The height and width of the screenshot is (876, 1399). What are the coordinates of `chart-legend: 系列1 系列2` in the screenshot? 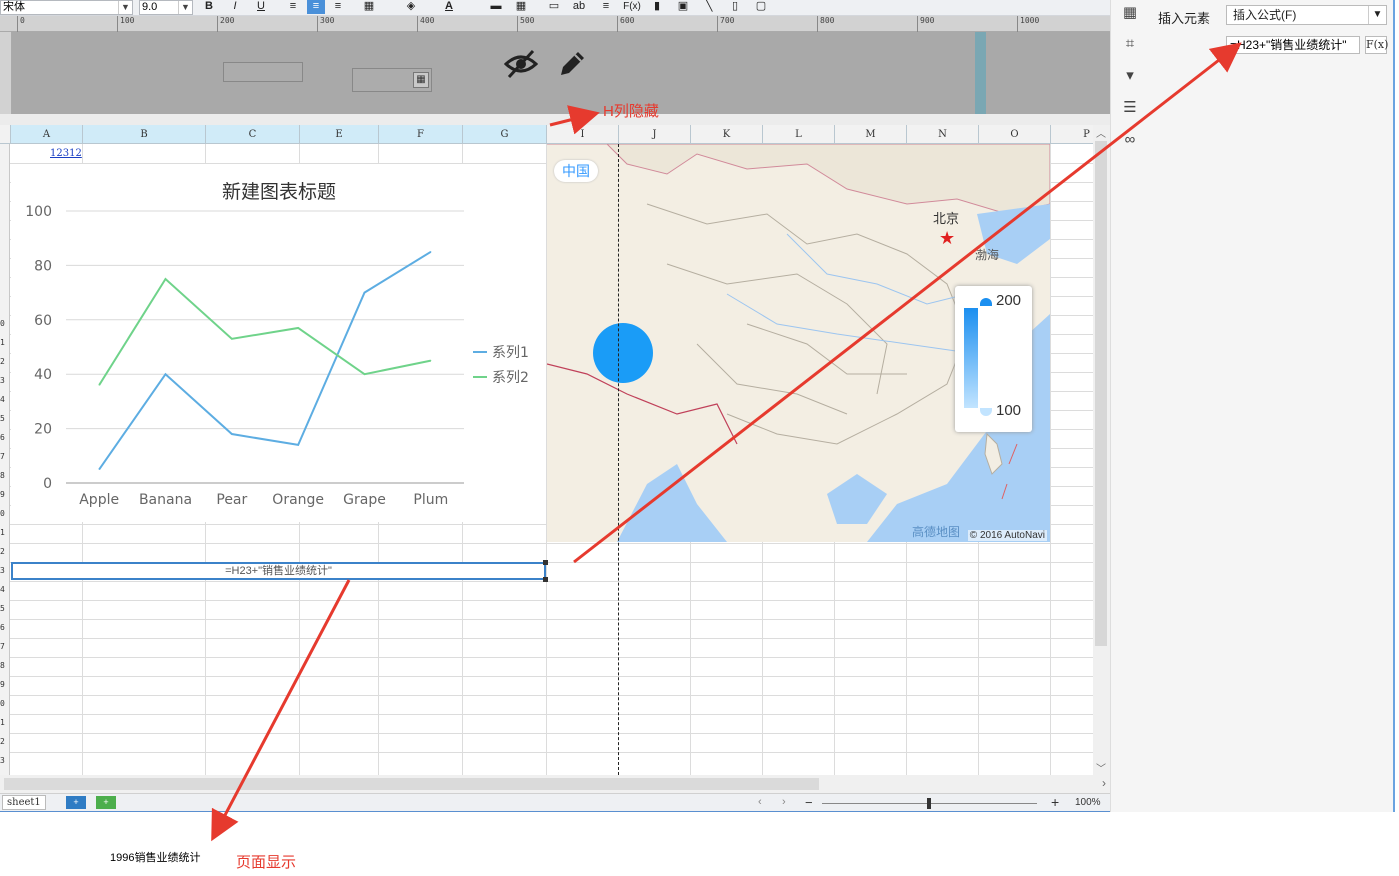 It's located at (501, 365).